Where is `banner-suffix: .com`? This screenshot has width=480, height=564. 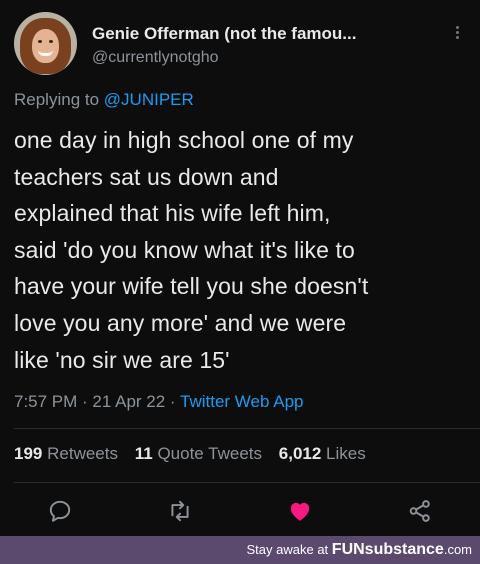
banner-suffix: .com is located at coordinates (457, 549).